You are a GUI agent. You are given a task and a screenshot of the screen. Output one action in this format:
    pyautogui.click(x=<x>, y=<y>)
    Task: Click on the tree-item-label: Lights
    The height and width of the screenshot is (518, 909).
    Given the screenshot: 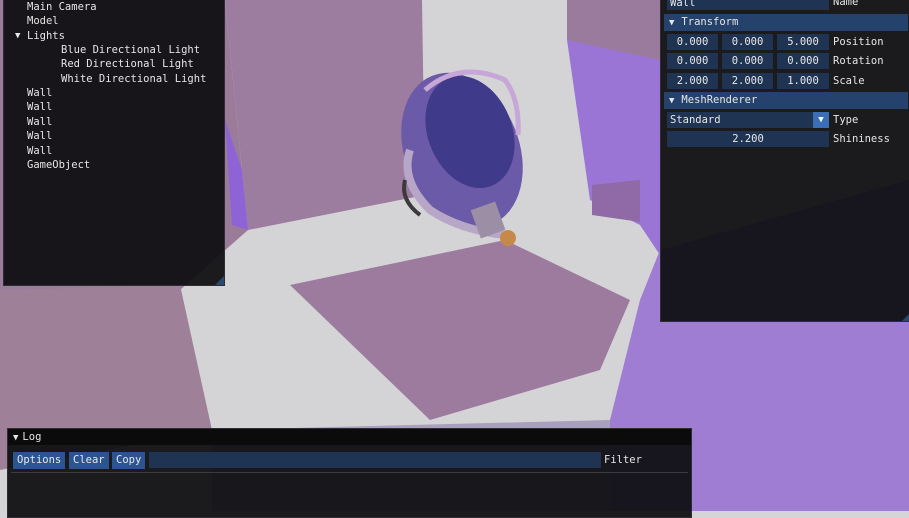 What is the action you would take?
    pyautogui.click(x=46, y=36)
    